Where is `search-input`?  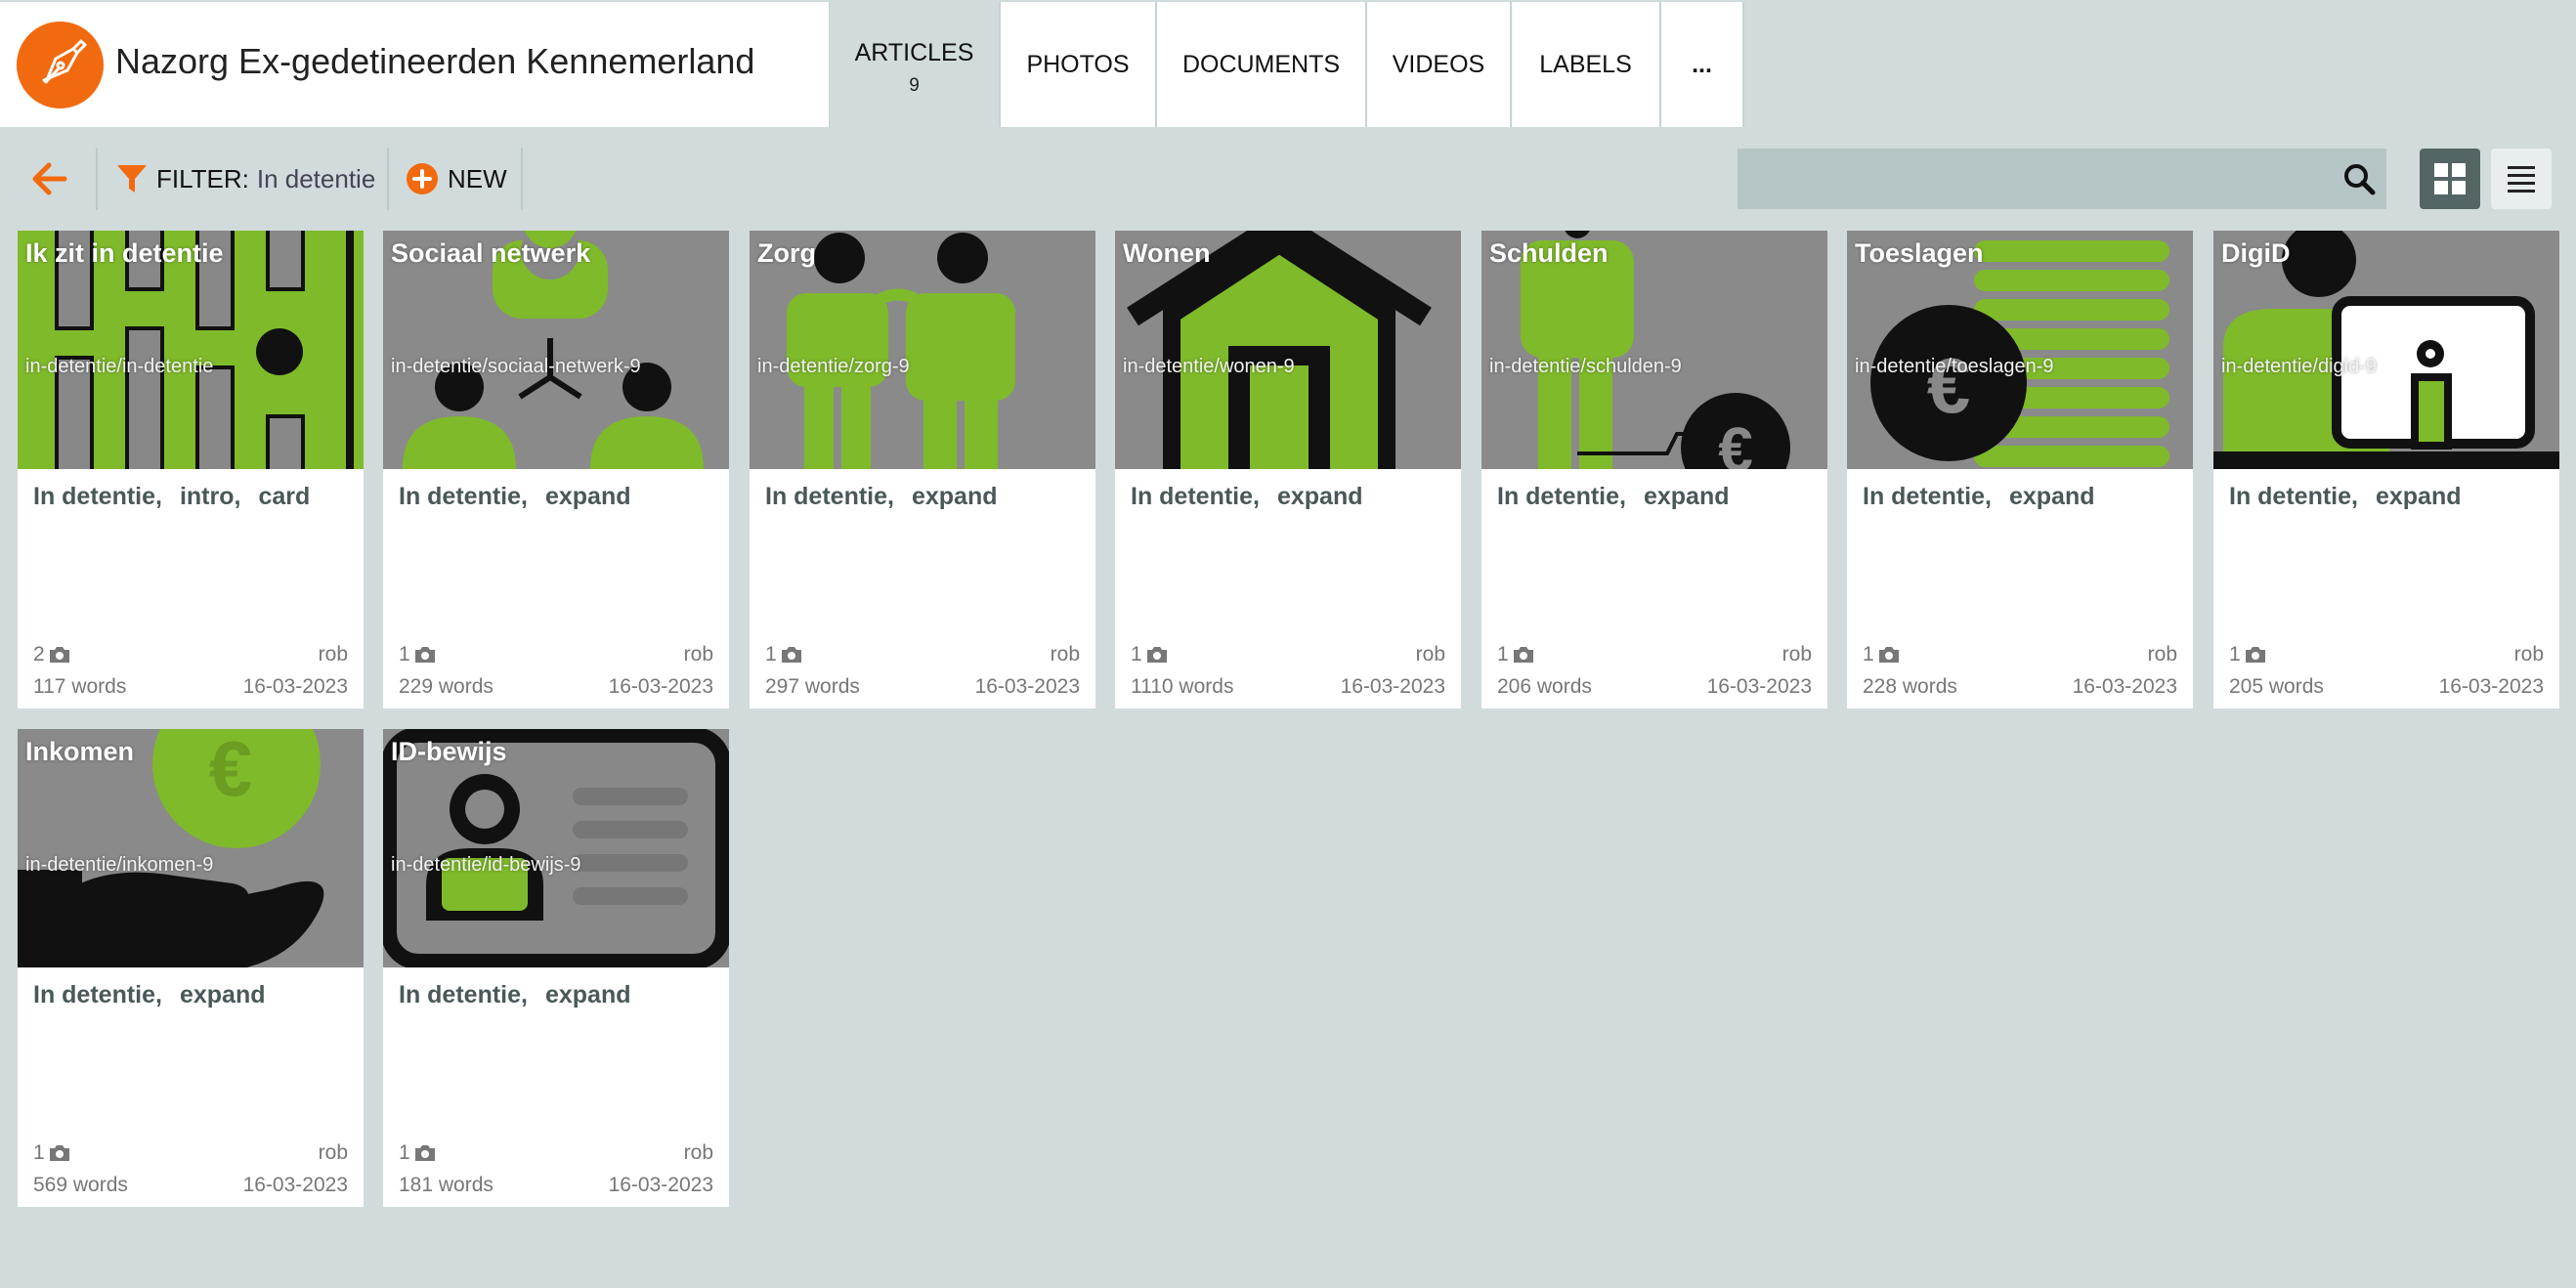 search-input is located at coordinates (2062, 179).